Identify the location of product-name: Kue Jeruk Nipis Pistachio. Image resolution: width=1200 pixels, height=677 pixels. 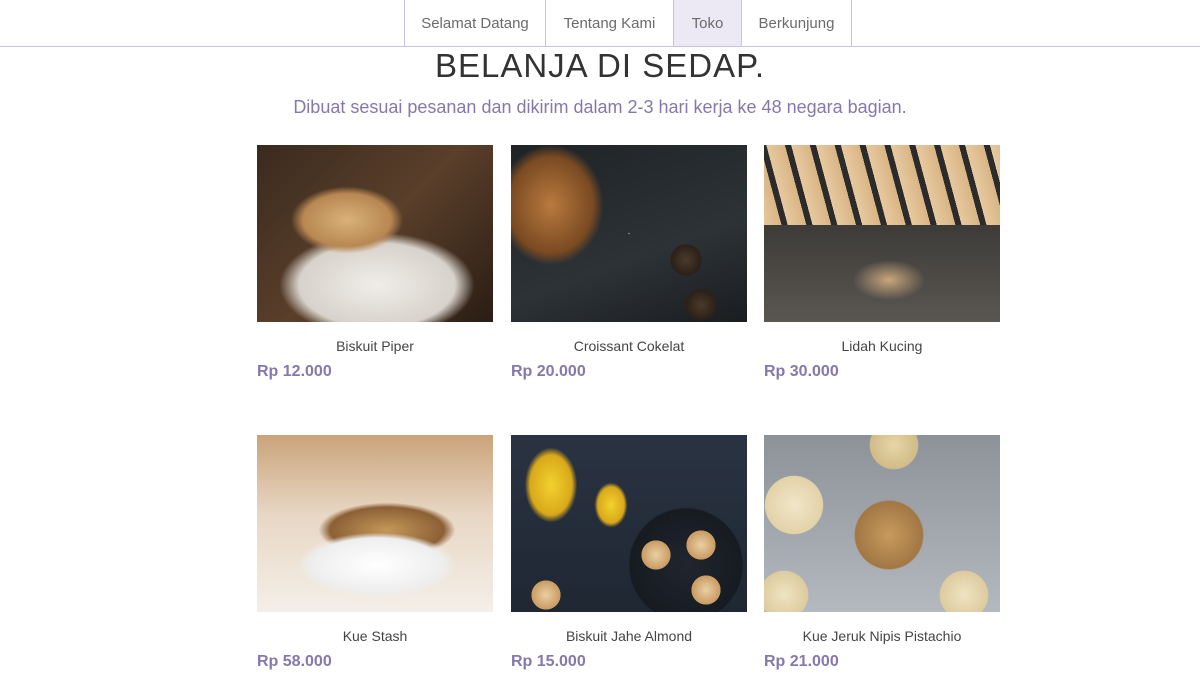
(882, 636).